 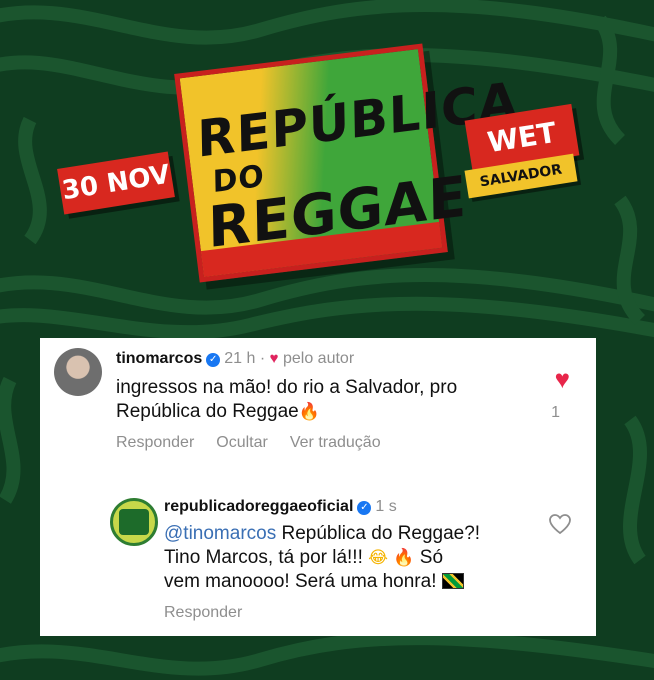 I want to click on hide-button: Ocultar, so click(x=242, y=442).